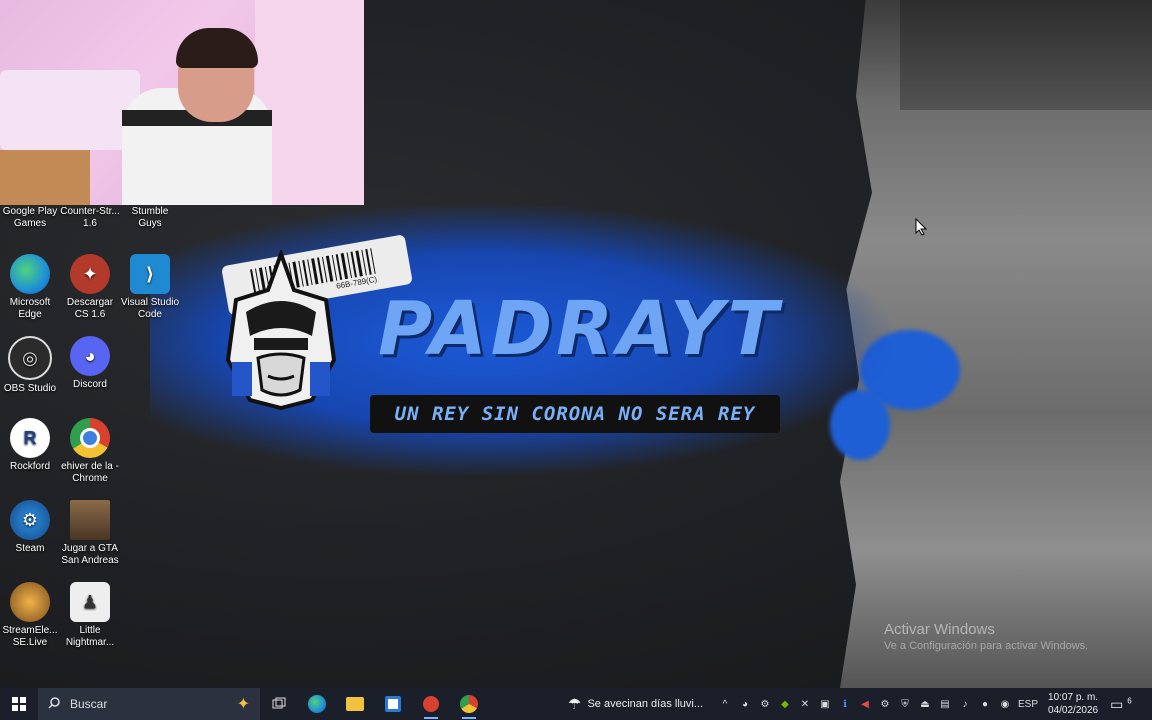 This screenshot has width=1152, height=720. Describe the element at coordinates (89, 704) in the screenshot. I see `search-placeholder: Buscar` at that location.